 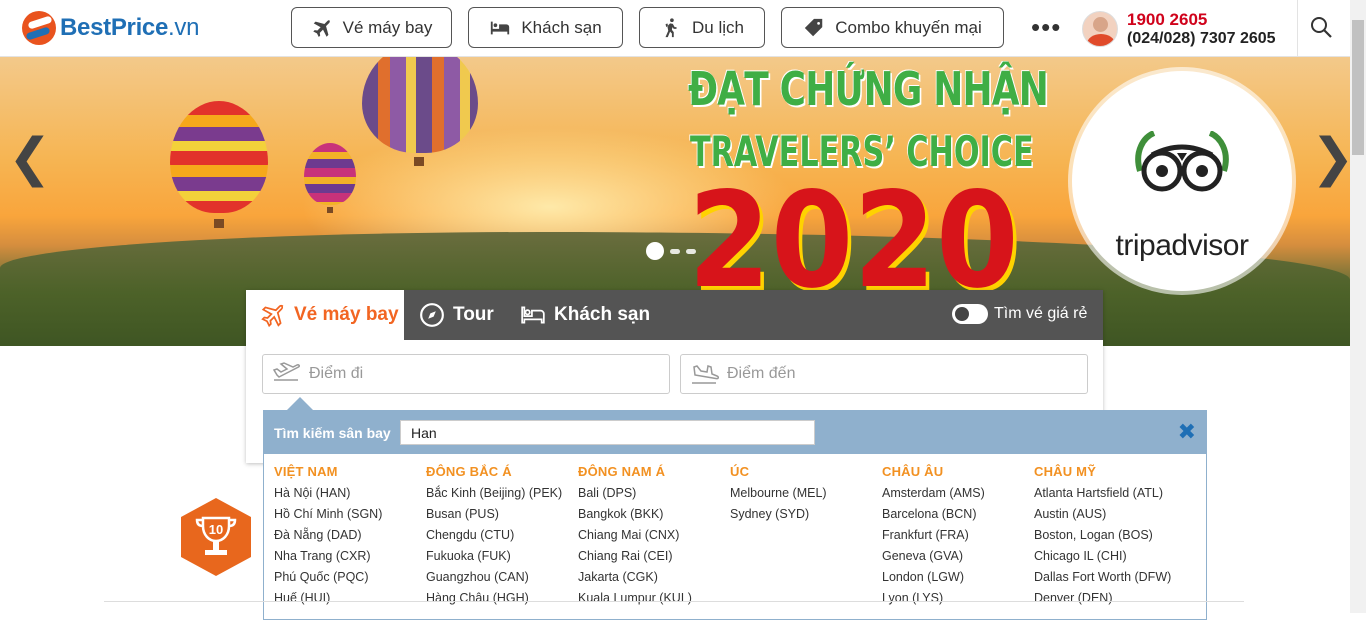 I want to click on nav-combo-button: Combo khuyến mại, so click(x=892, y=27).